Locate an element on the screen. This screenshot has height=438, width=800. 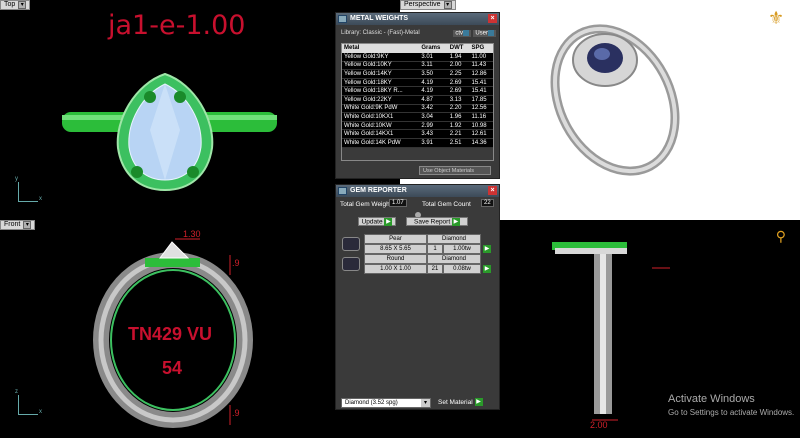
spg-value: 10.98 is located at coordinates (481, 126).